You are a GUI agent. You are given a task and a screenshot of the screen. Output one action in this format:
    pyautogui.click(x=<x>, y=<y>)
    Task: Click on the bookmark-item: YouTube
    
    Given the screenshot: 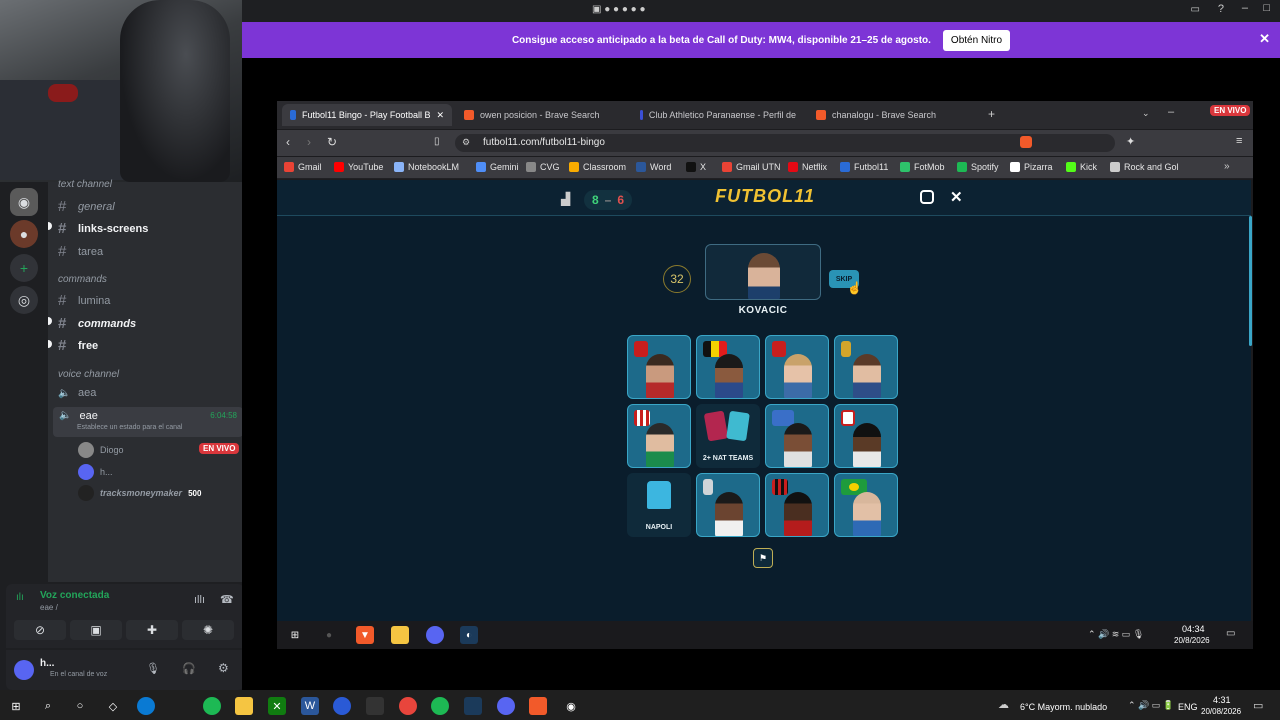 What is the action you would take?
    pyautogui.click(x=358, y=167)
    